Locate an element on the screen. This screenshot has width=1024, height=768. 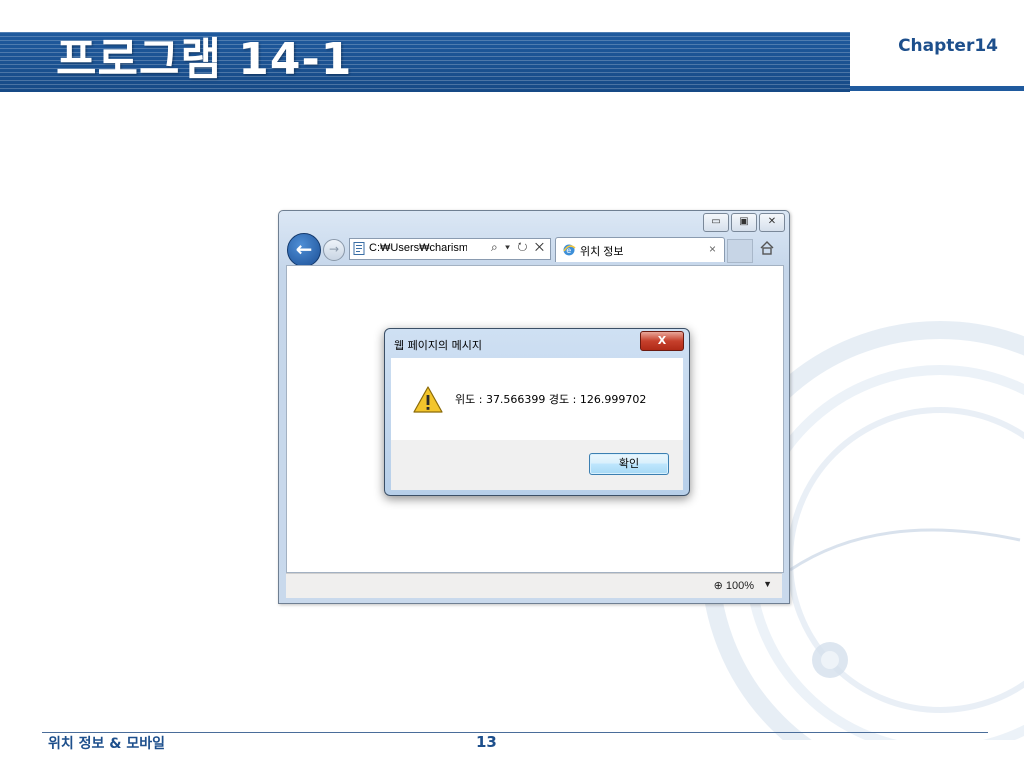
chapter-underline is located at coordinates (937, 88).